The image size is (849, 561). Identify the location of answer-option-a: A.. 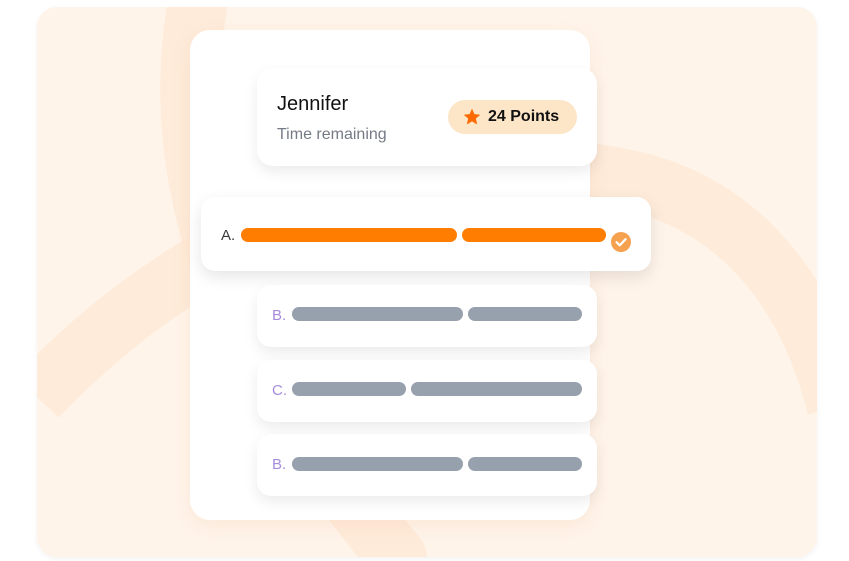
(426, 234).